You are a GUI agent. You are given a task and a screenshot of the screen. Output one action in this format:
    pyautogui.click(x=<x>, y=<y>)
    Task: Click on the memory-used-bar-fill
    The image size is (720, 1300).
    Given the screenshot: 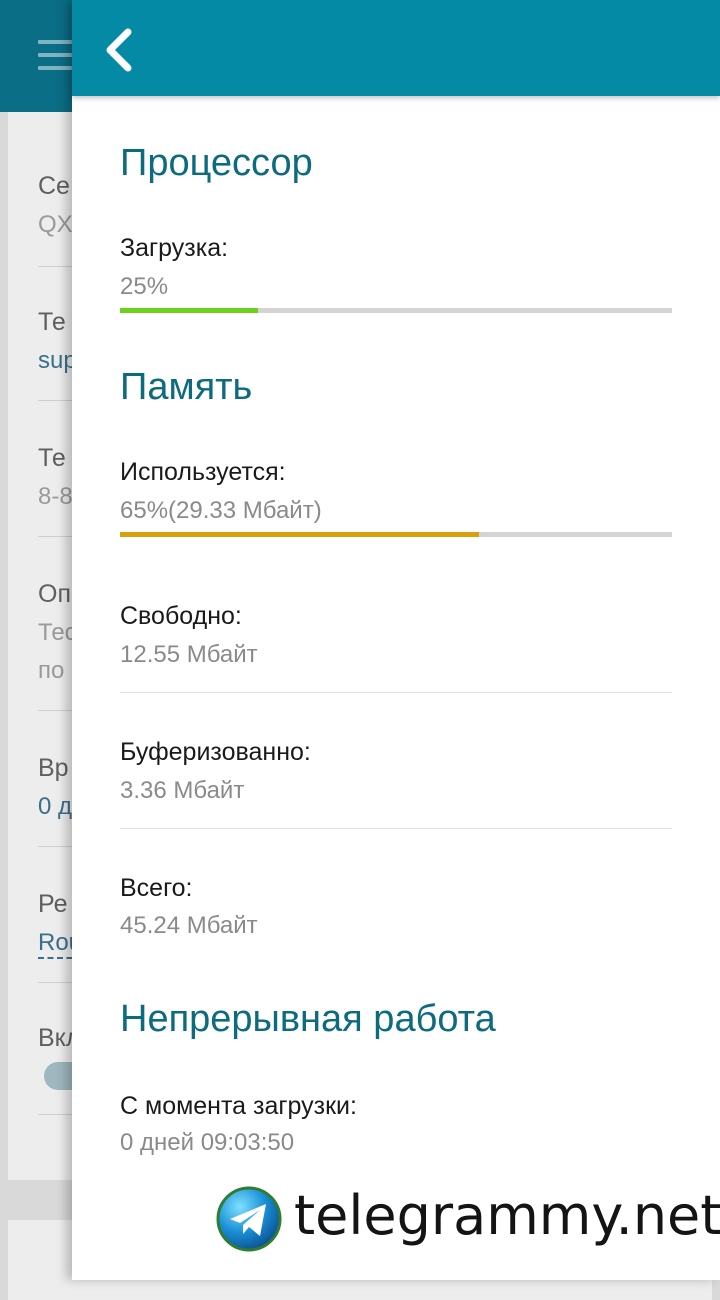 What is the action you would take?
    pyautogui.click(x=299, y=534)
    